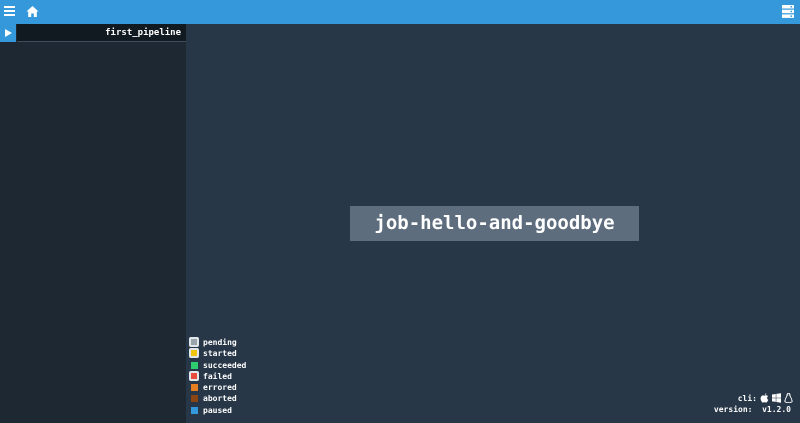 The width and height of the screenshot is (800, 423). I want to click on windows-icon, so click(776, 398).